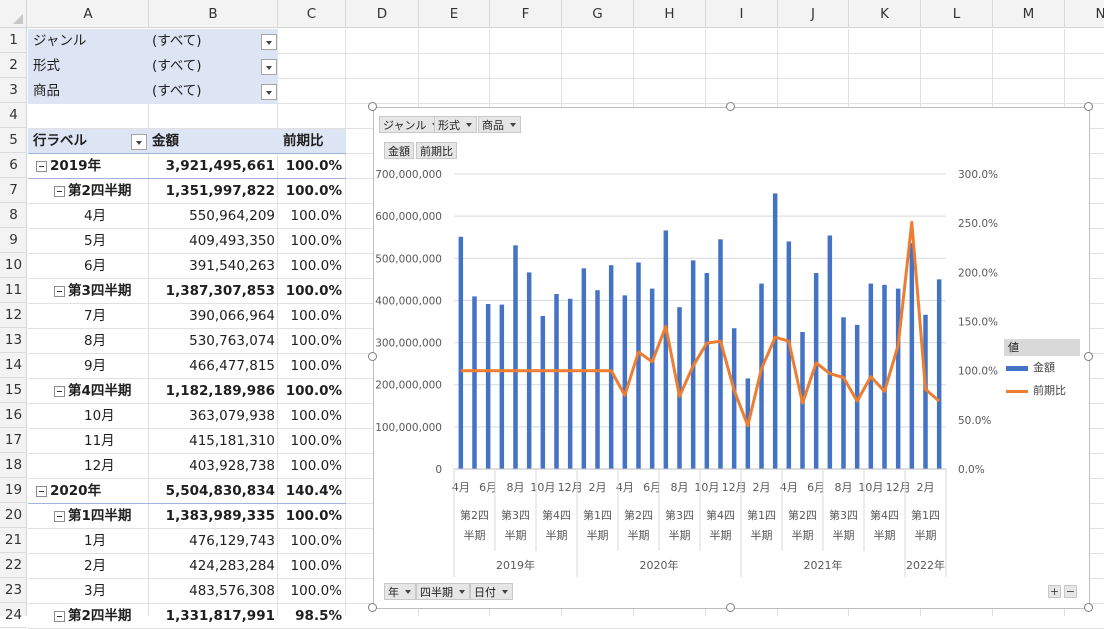 The image size is (1104, 629). What do you see at coordinates (213, 14) in the screenshot?
I see `column-header-b: B` at bounding box center [213, 14].